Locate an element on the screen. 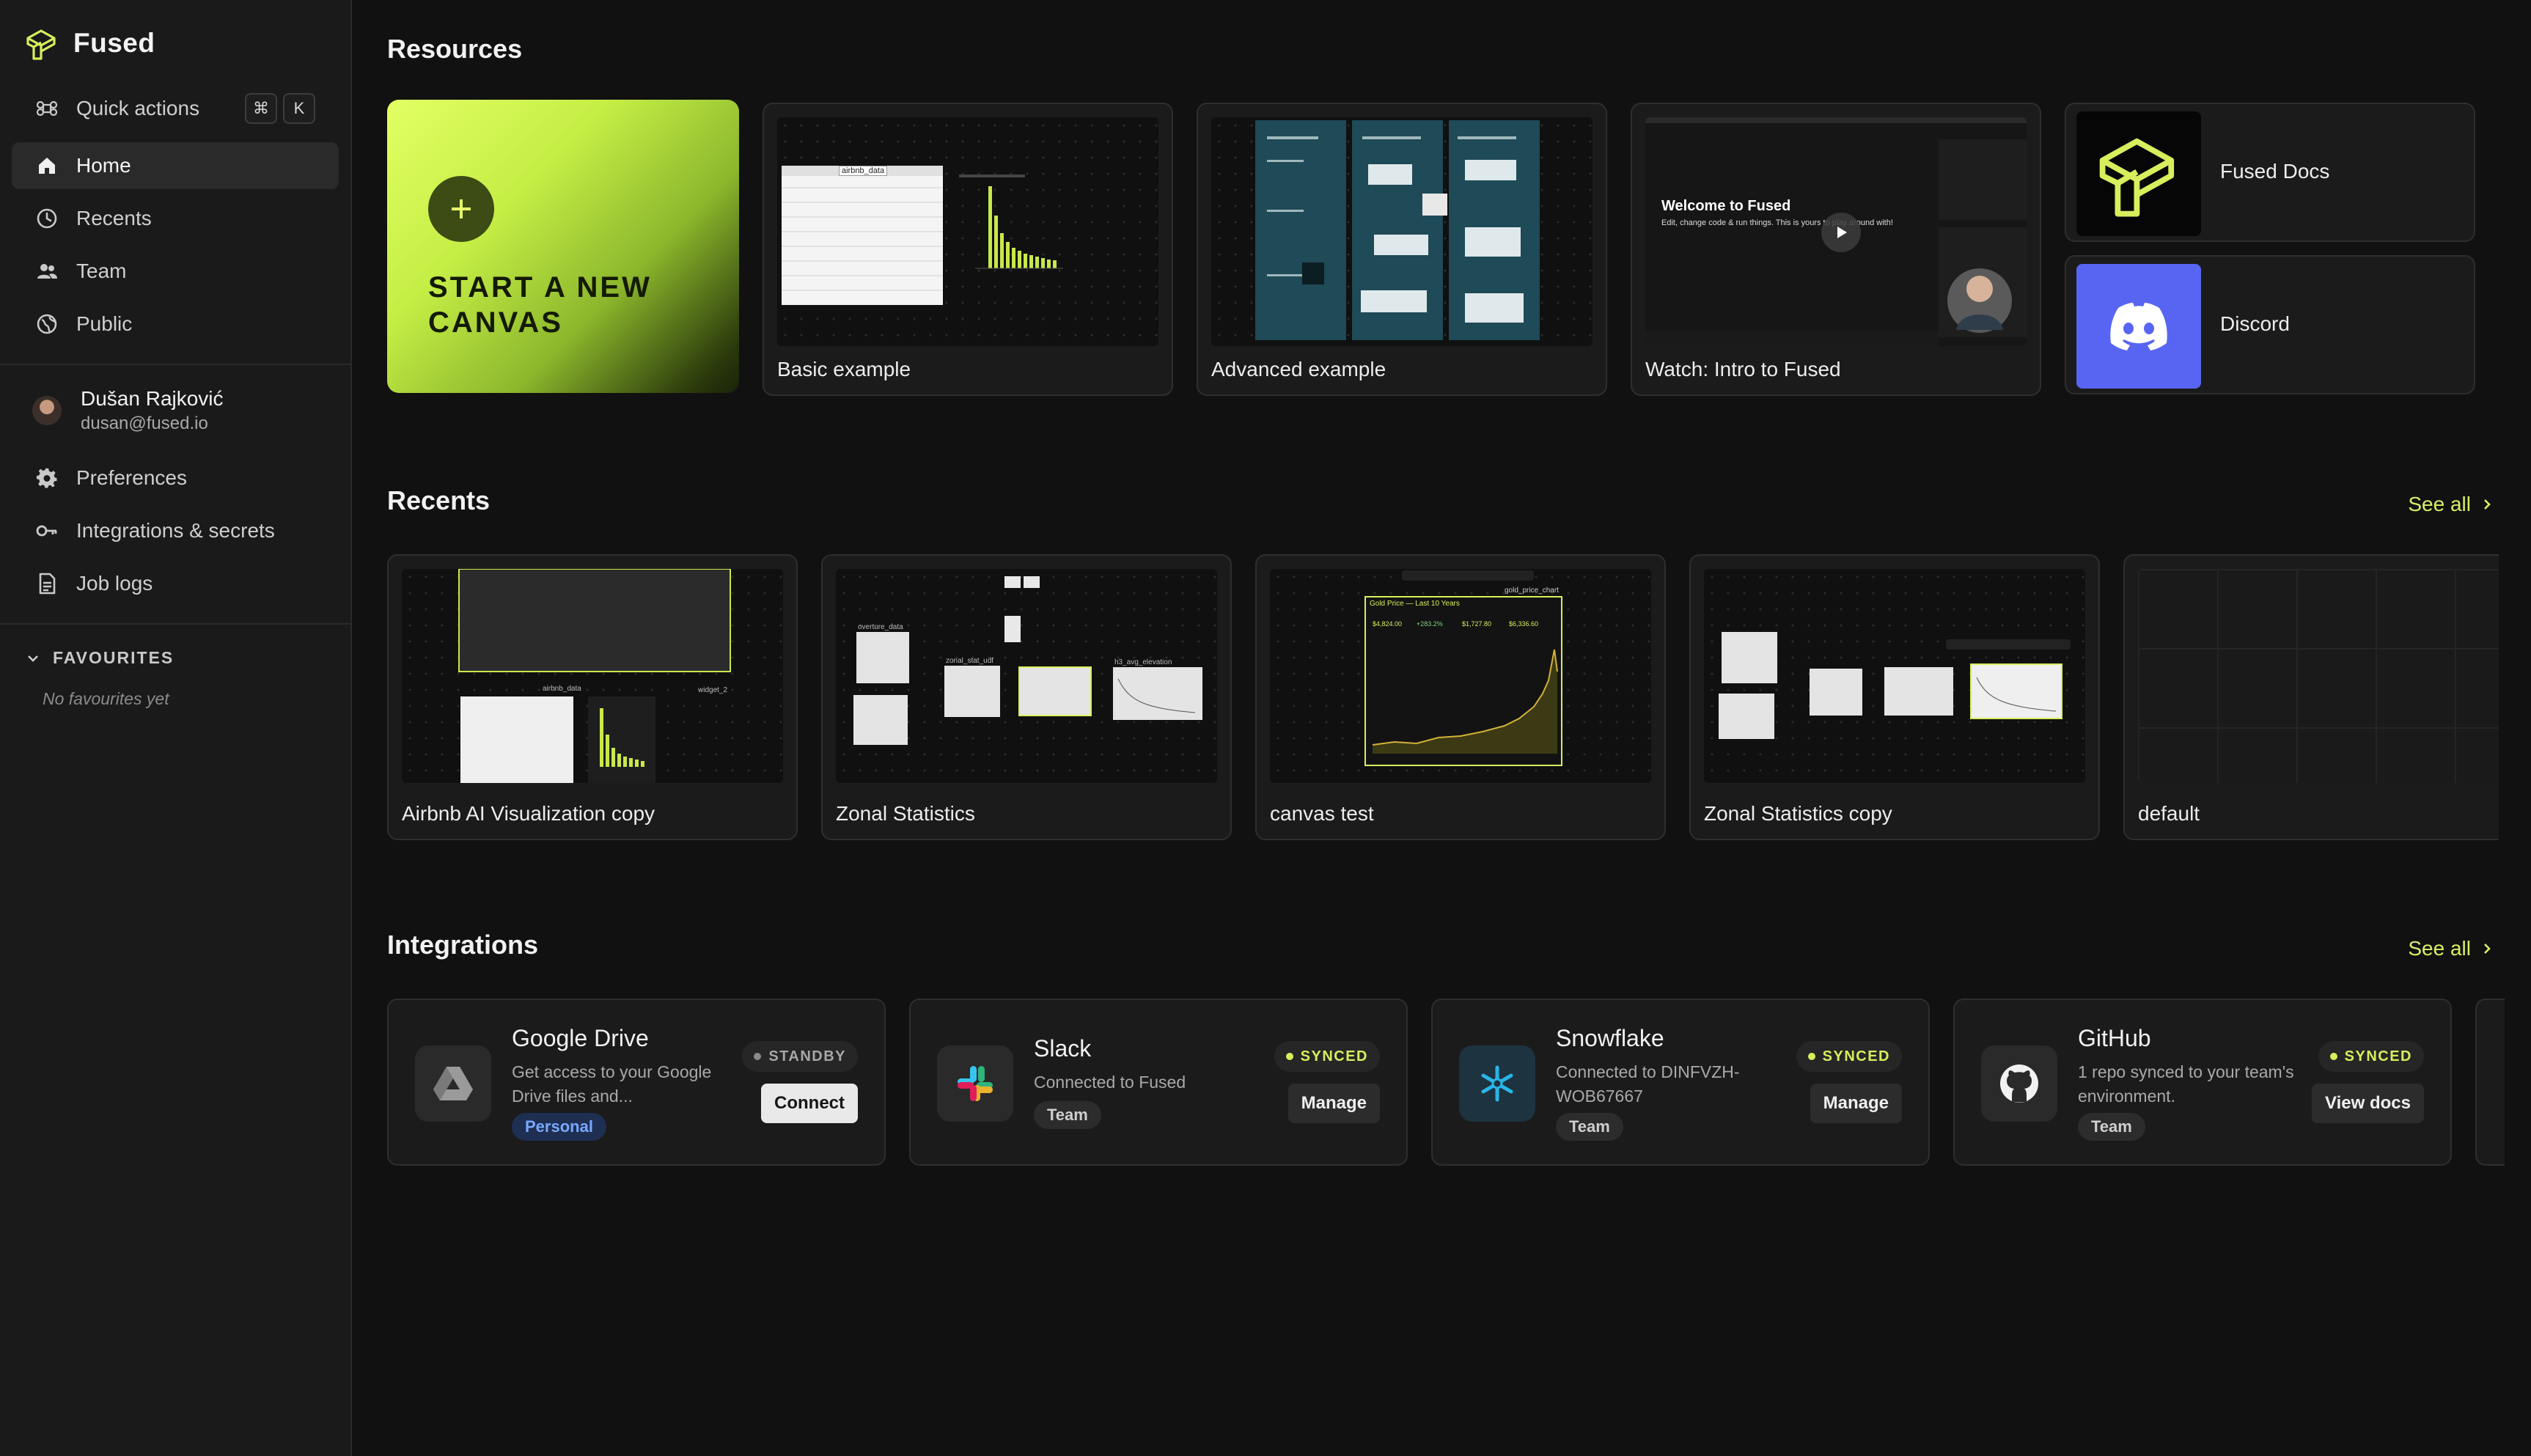  integration-name: Slack is located at coordinates (1063, 1048).